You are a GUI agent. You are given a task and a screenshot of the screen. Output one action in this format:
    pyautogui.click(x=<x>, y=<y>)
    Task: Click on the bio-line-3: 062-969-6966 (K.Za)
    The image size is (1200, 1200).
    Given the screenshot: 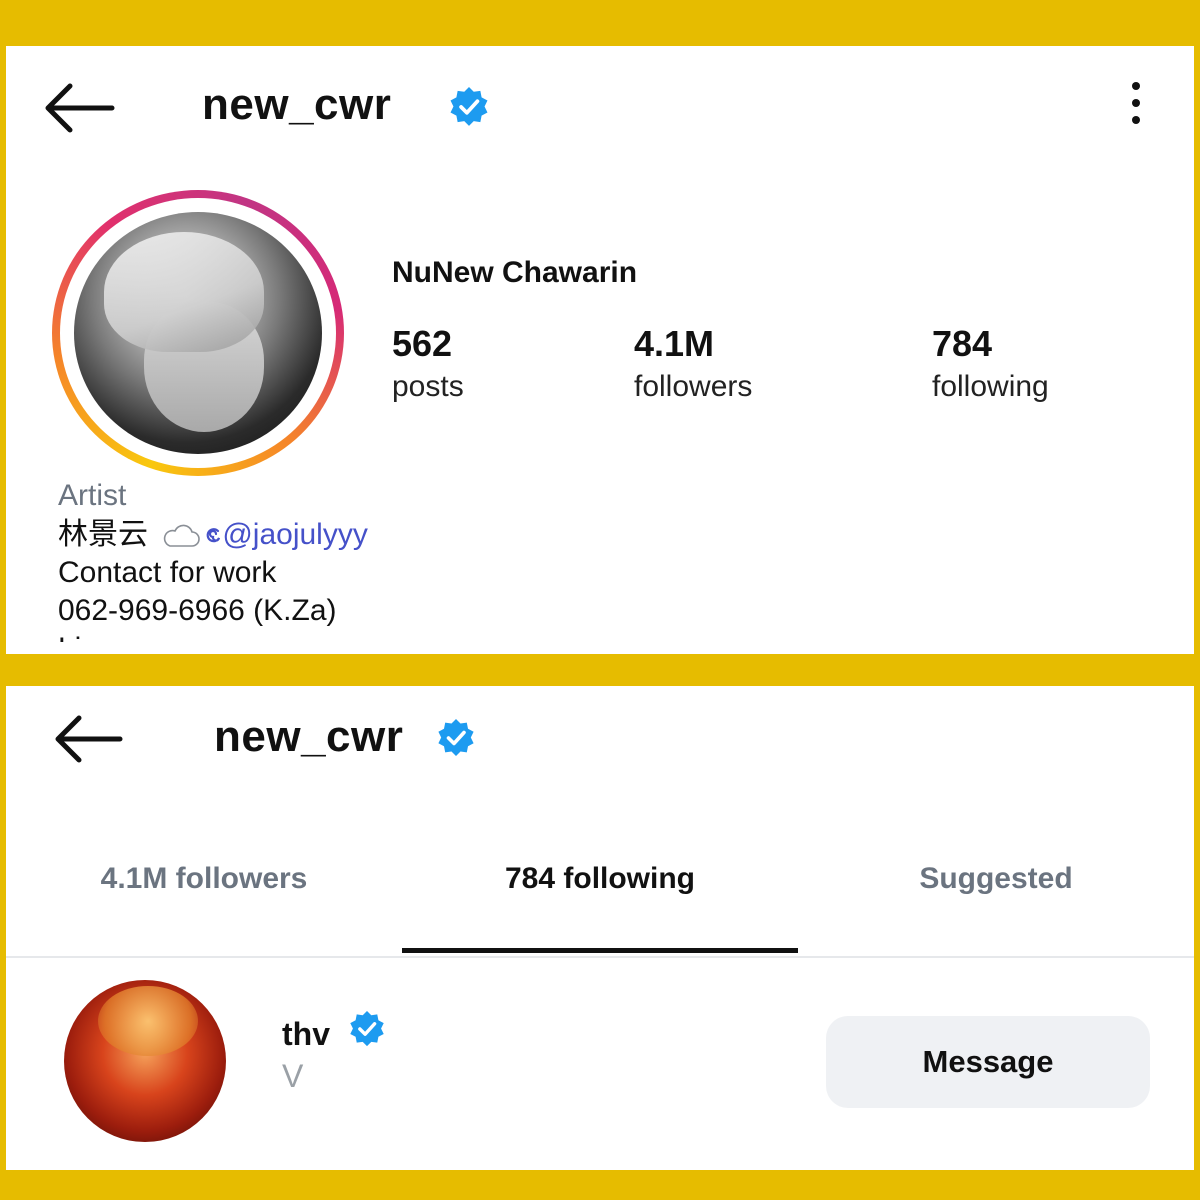 What is the action you would take?
    pyautogui.click(x=197, y=610)
    